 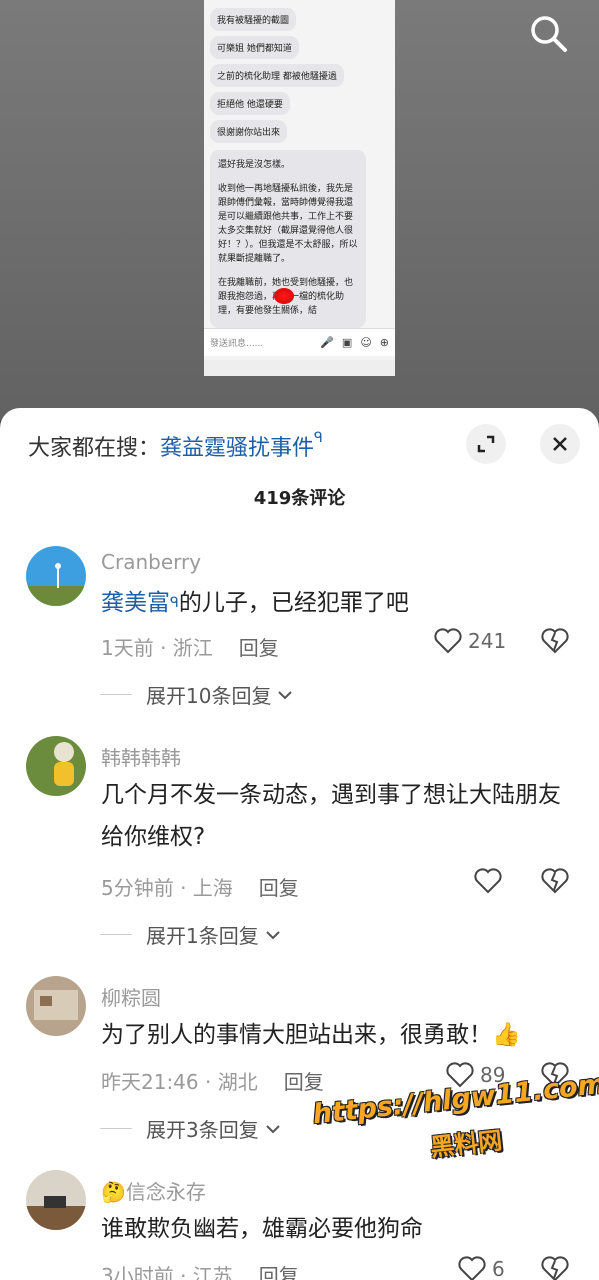 I want to click on username-emoji: 🤔, so click(x=113, y=1192).